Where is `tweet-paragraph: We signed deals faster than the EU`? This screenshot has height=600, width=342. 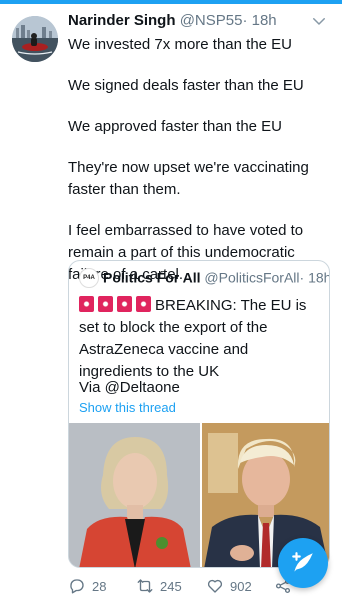 tweet-paragraph: We signed deals faster than the EU is located at coordinates (186, 85).